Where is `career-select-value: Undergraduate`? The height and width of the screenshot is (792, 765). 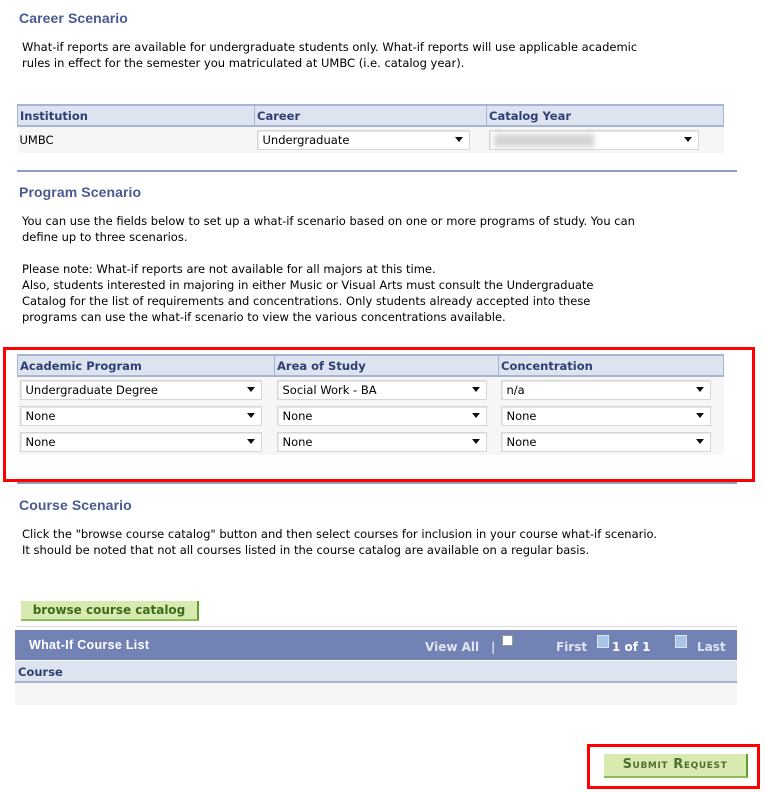 career-select-value: Undergraduate is located at coordinates (306, 140).